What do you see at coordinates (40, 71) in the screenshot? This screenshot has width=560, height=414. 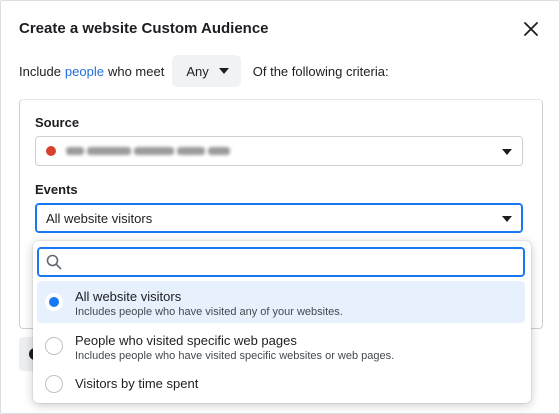 I see `include-prefix-text: Include` at bounding box center [40, 71].